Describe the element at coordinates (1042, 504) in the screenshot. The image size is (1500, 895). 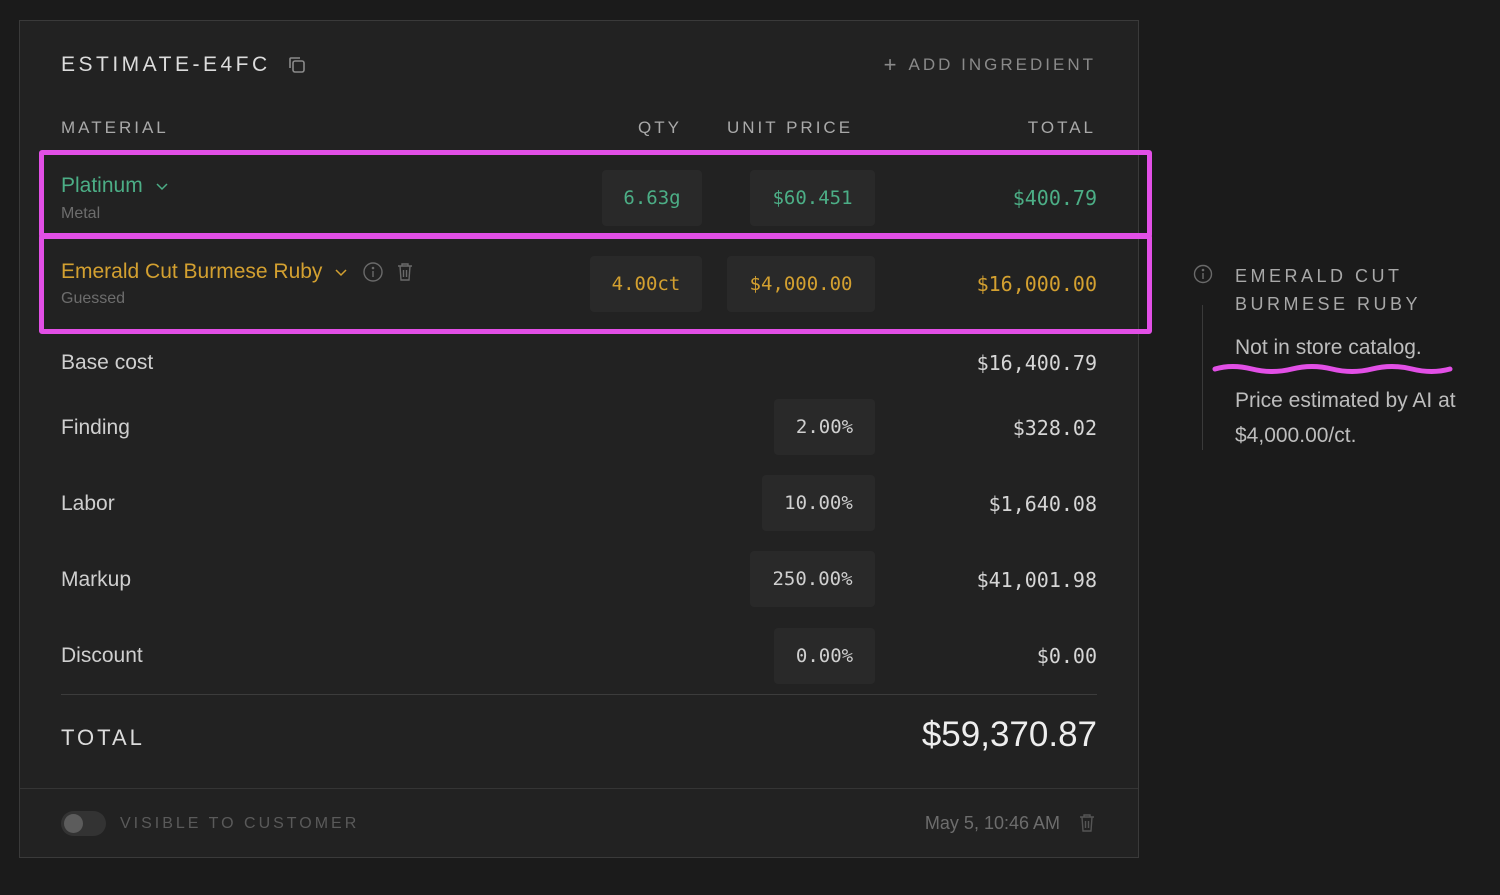
I see `labor-value: $1,640.08` at that location.